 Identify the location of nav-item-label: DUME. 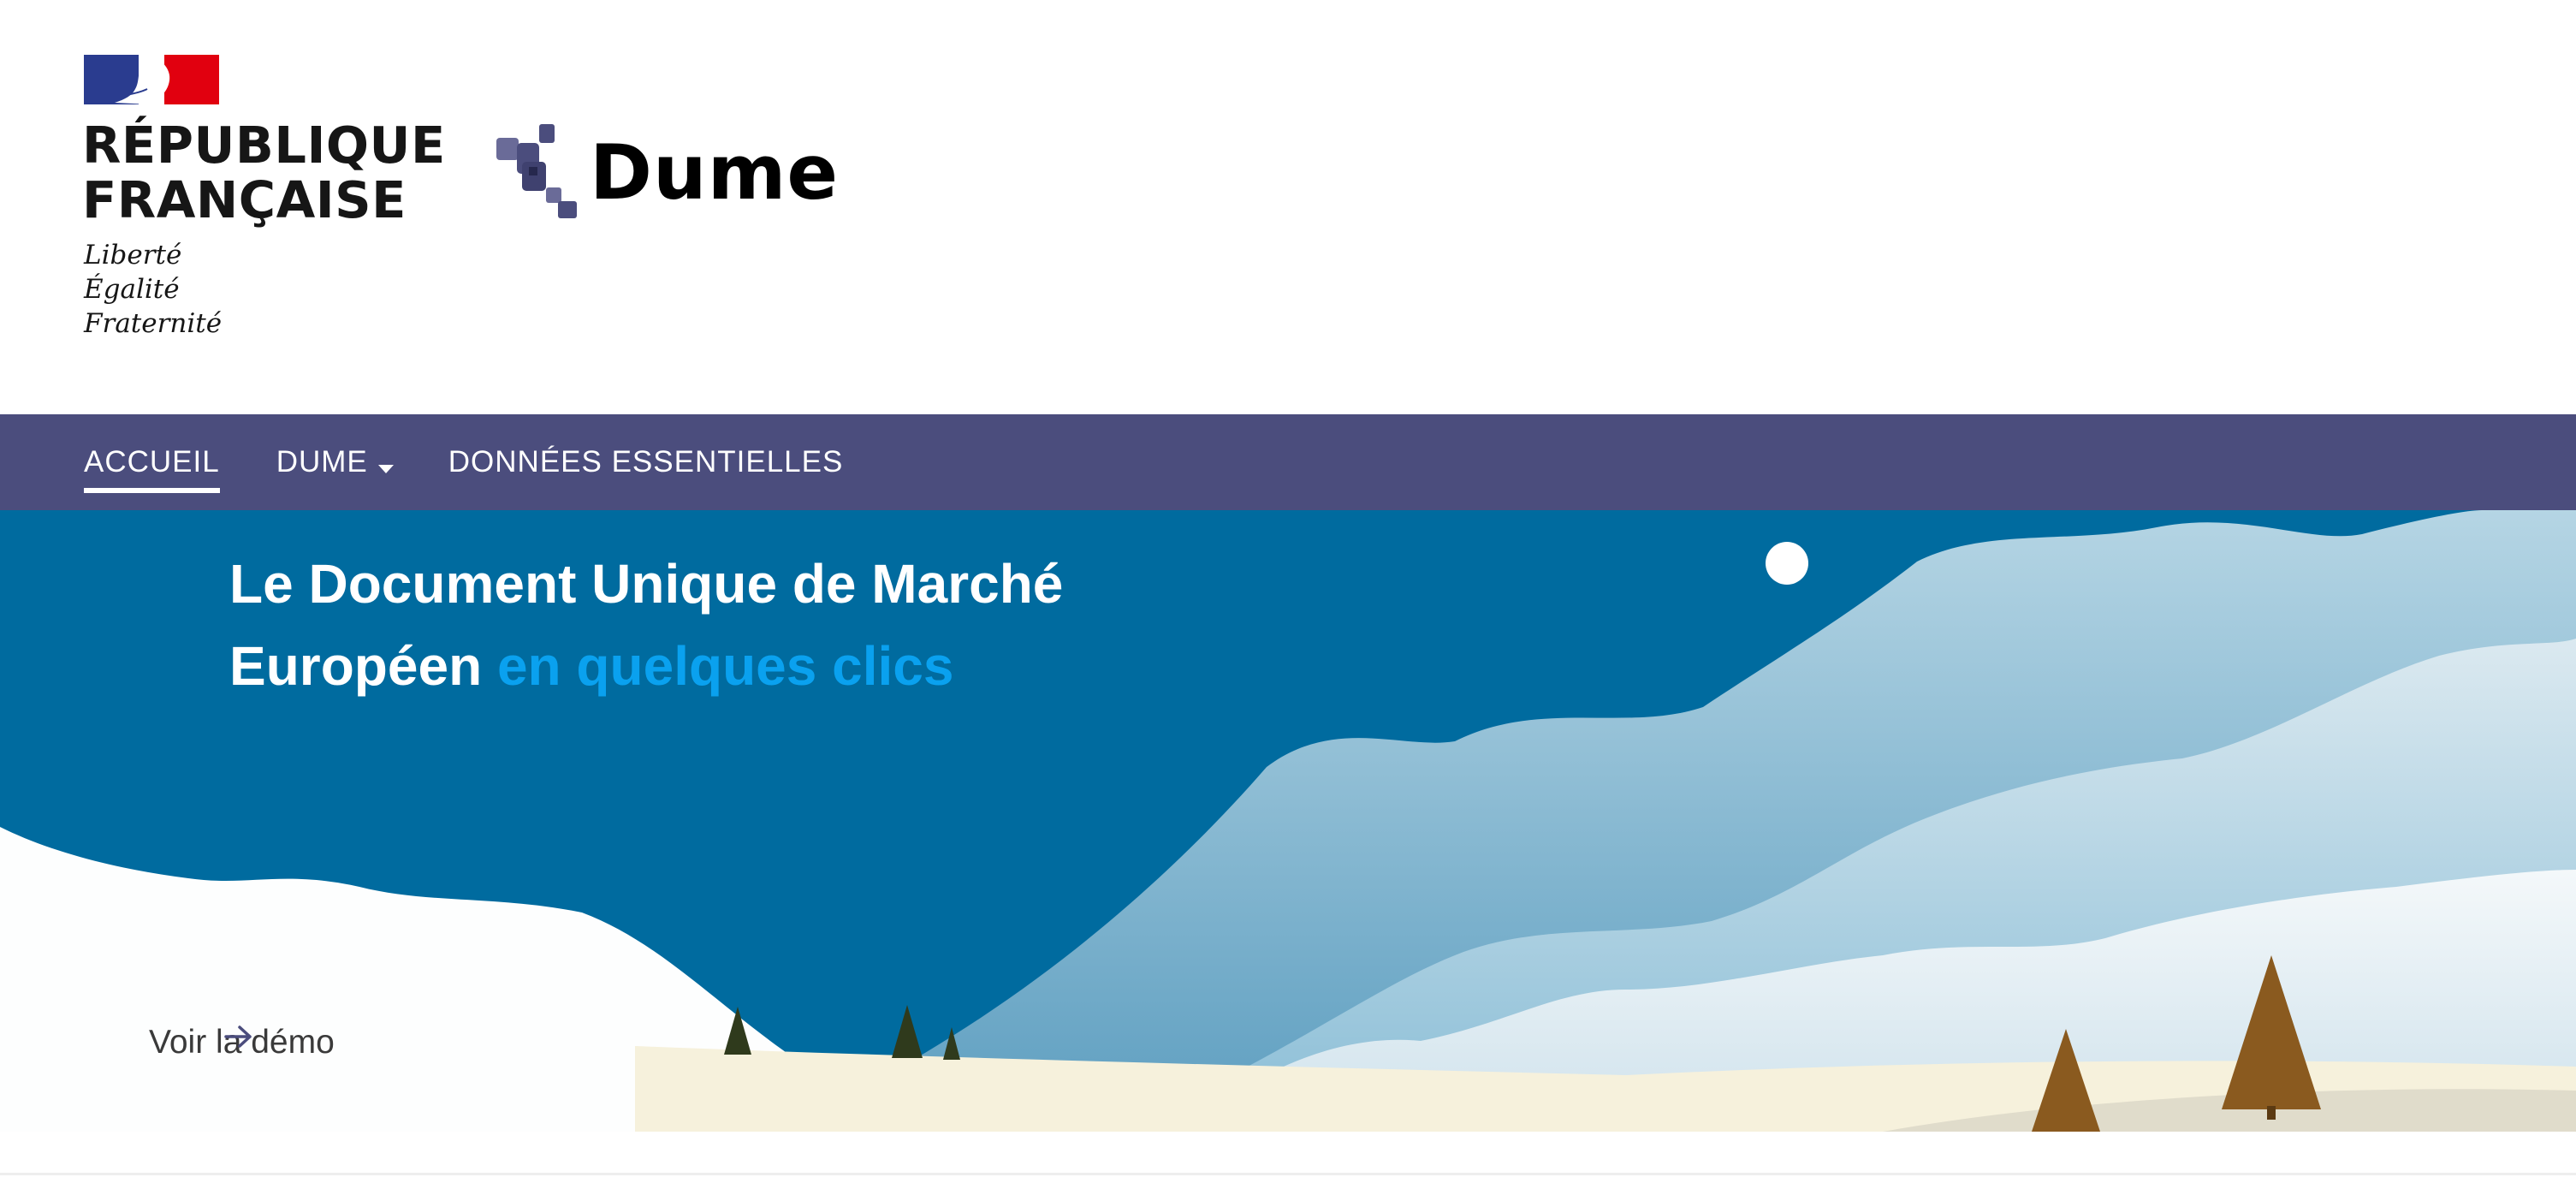
(322, 462).